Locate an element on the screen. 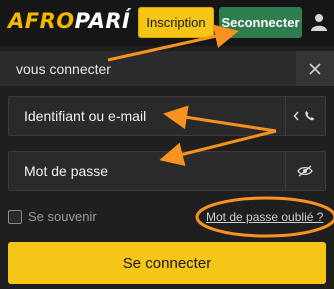 The width and height of the screenshot is (334, 289). register-button: Inscription is located at coordinates (176, 22).